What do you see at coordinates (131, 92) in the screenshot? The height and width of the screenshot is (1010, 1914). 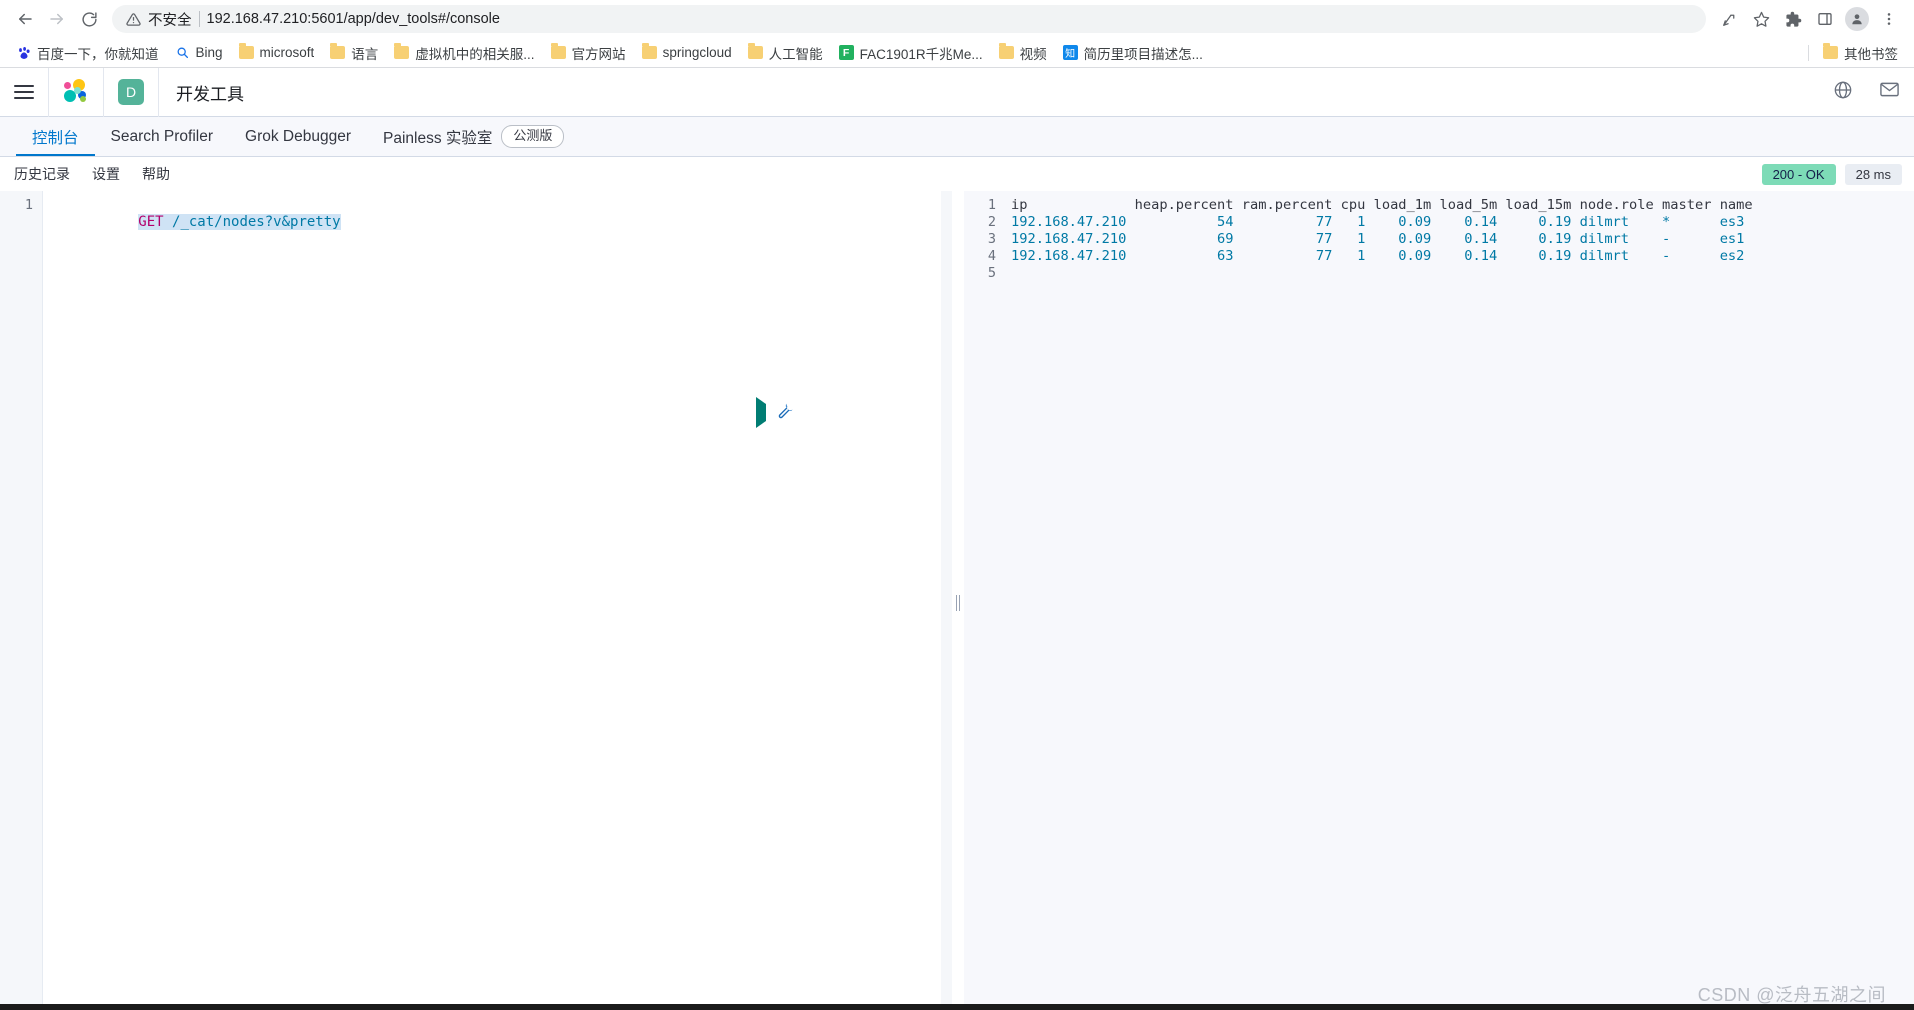 I see `space-selector-button: D` at bounding box center [131, 92].